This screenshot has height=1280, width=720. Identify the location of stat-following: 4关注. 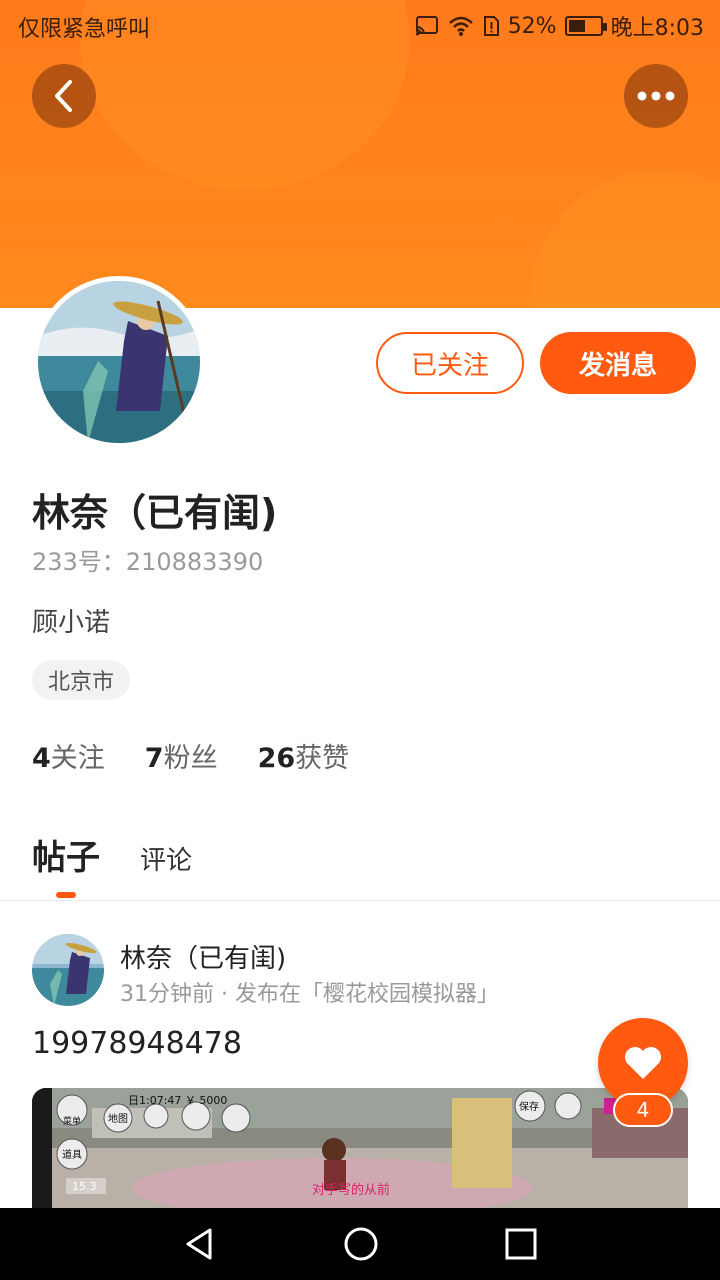
(68, 755).